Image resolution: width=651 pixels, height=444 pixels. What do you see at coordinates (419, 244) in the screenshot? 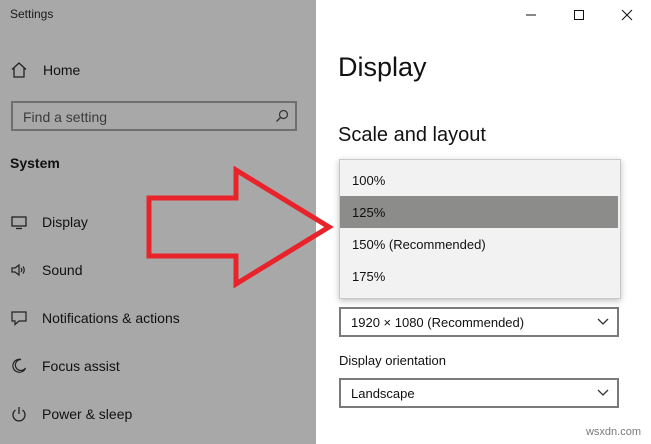
I see `option-label: 150% (Recommended)` at bounding box center [419, 244].